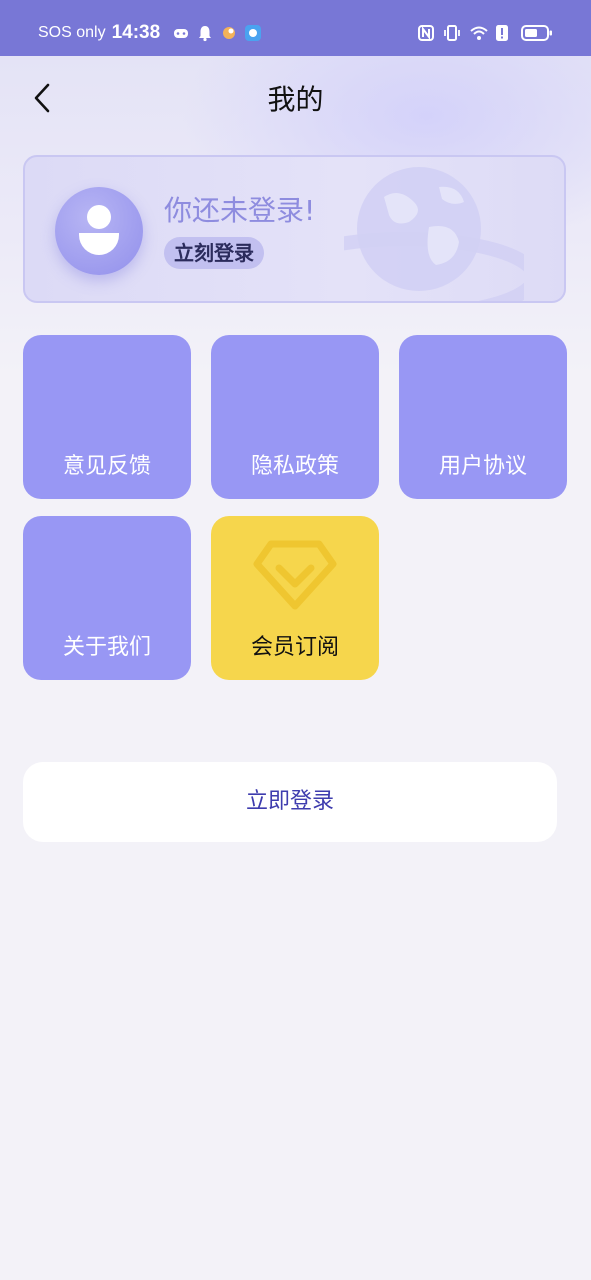 The width and height of the screenshot is (591, 1280). I want to click on tile-membership-subscription: 会员订阅, so click(295, 598).